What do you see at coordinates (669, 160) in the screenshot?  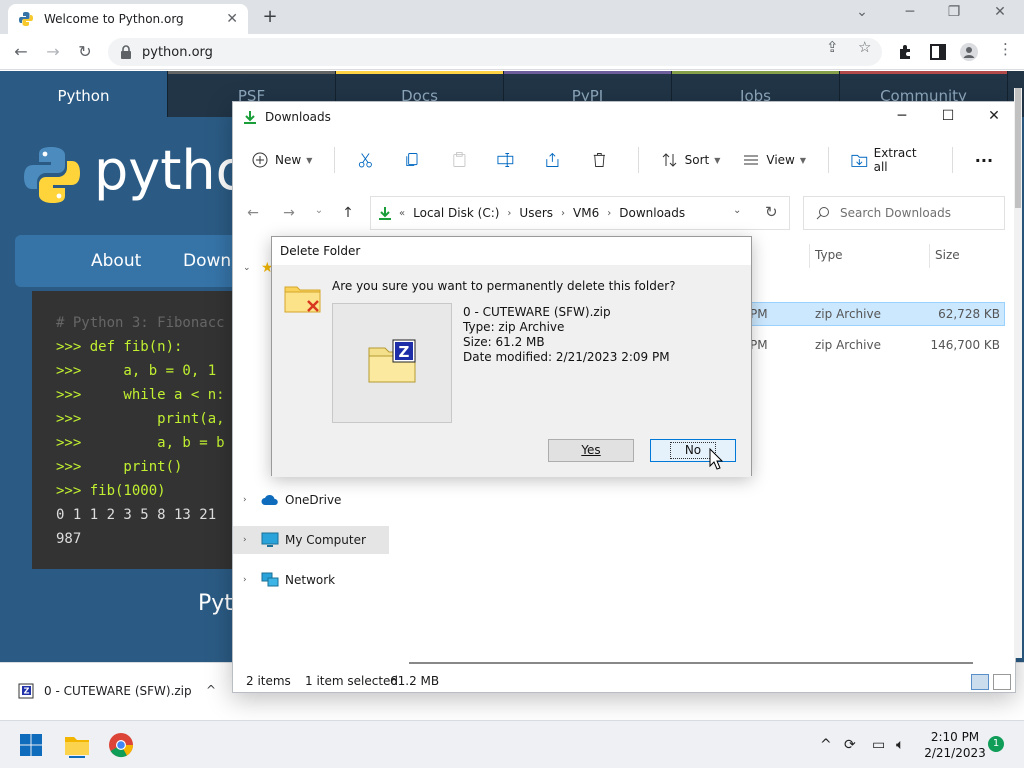 I see `sort-arrows-icon` at bounding box center [669, 160].